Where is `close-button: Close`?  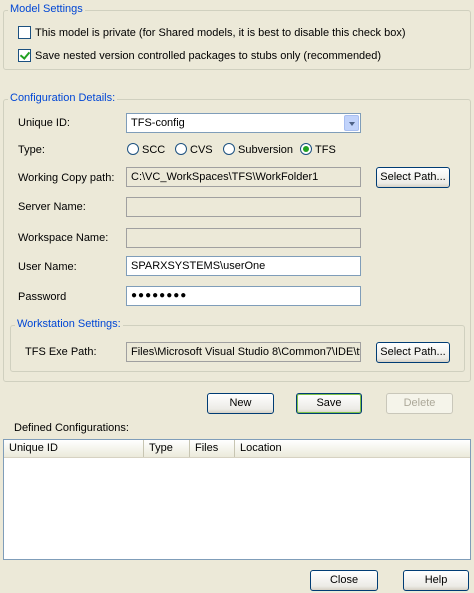
close-button: Close is located at coordinates (344, 580).